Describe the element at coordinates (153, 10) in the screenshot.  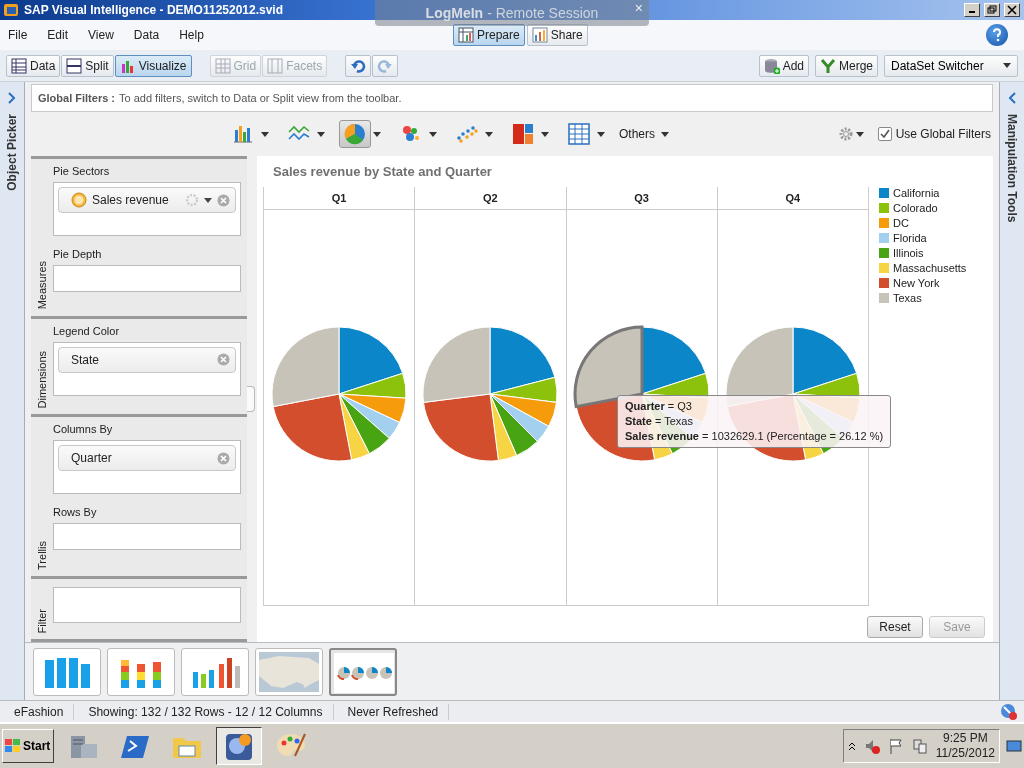
I see `window-title: SAP Visual Intelligence - DEMO11252012.svid` at that location.